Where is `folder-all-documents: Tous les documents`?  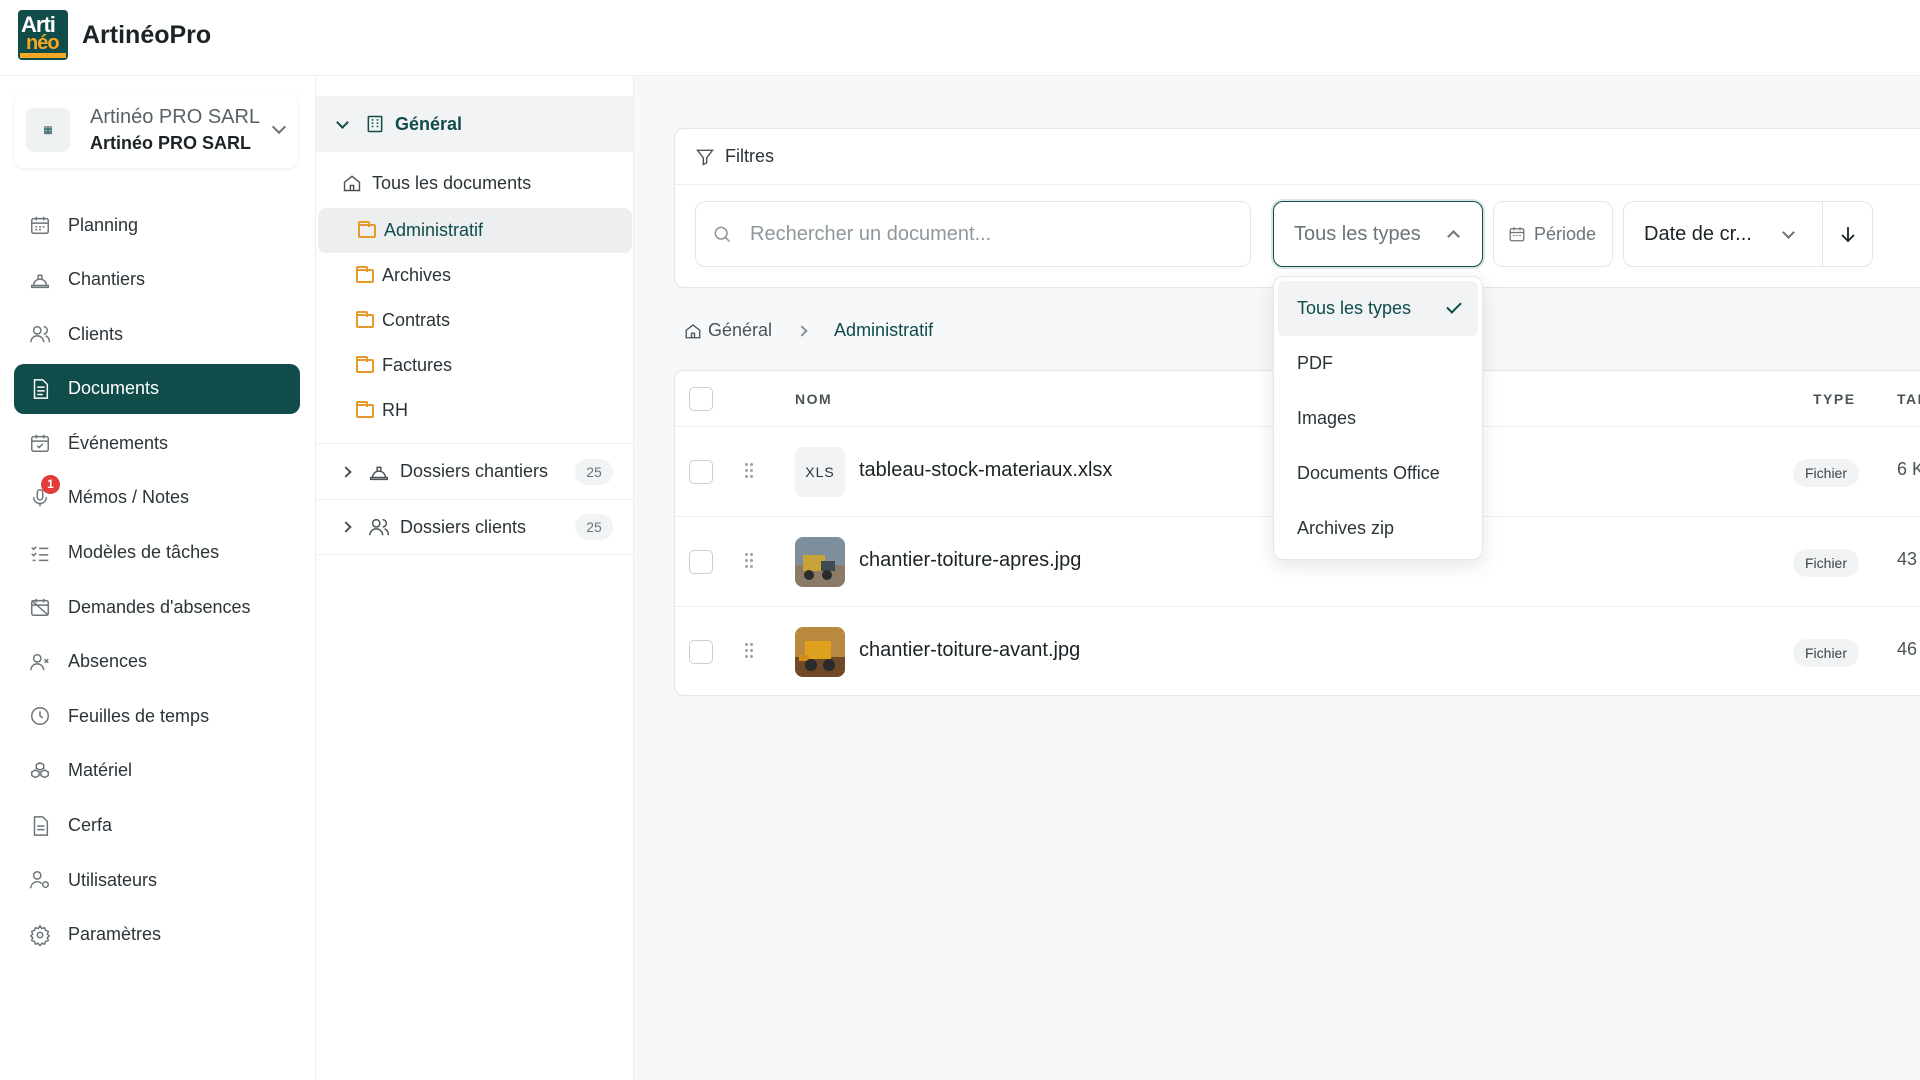 folder-all-documents: Tous les documents is located at coordinates (474, 183).